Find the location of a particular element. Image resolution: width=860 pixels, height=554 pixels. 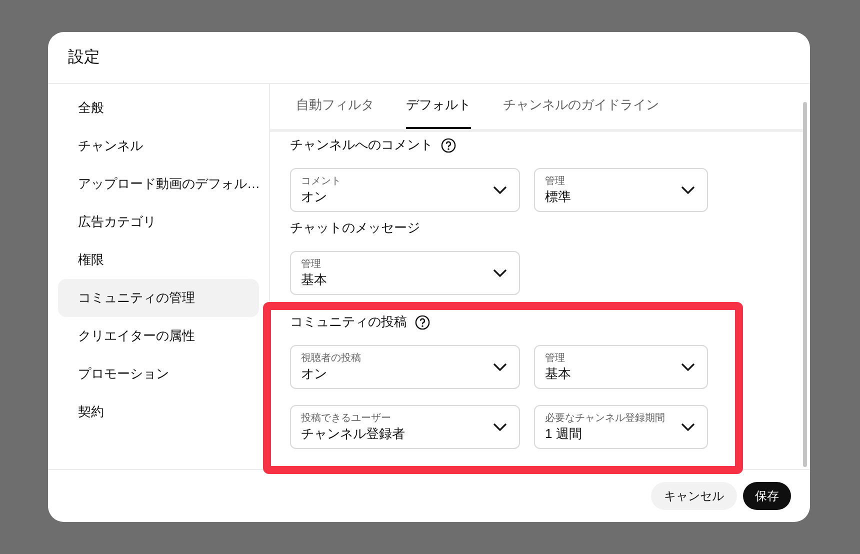

sidebar-item: チャンネル is located at coordinates (158, 146).